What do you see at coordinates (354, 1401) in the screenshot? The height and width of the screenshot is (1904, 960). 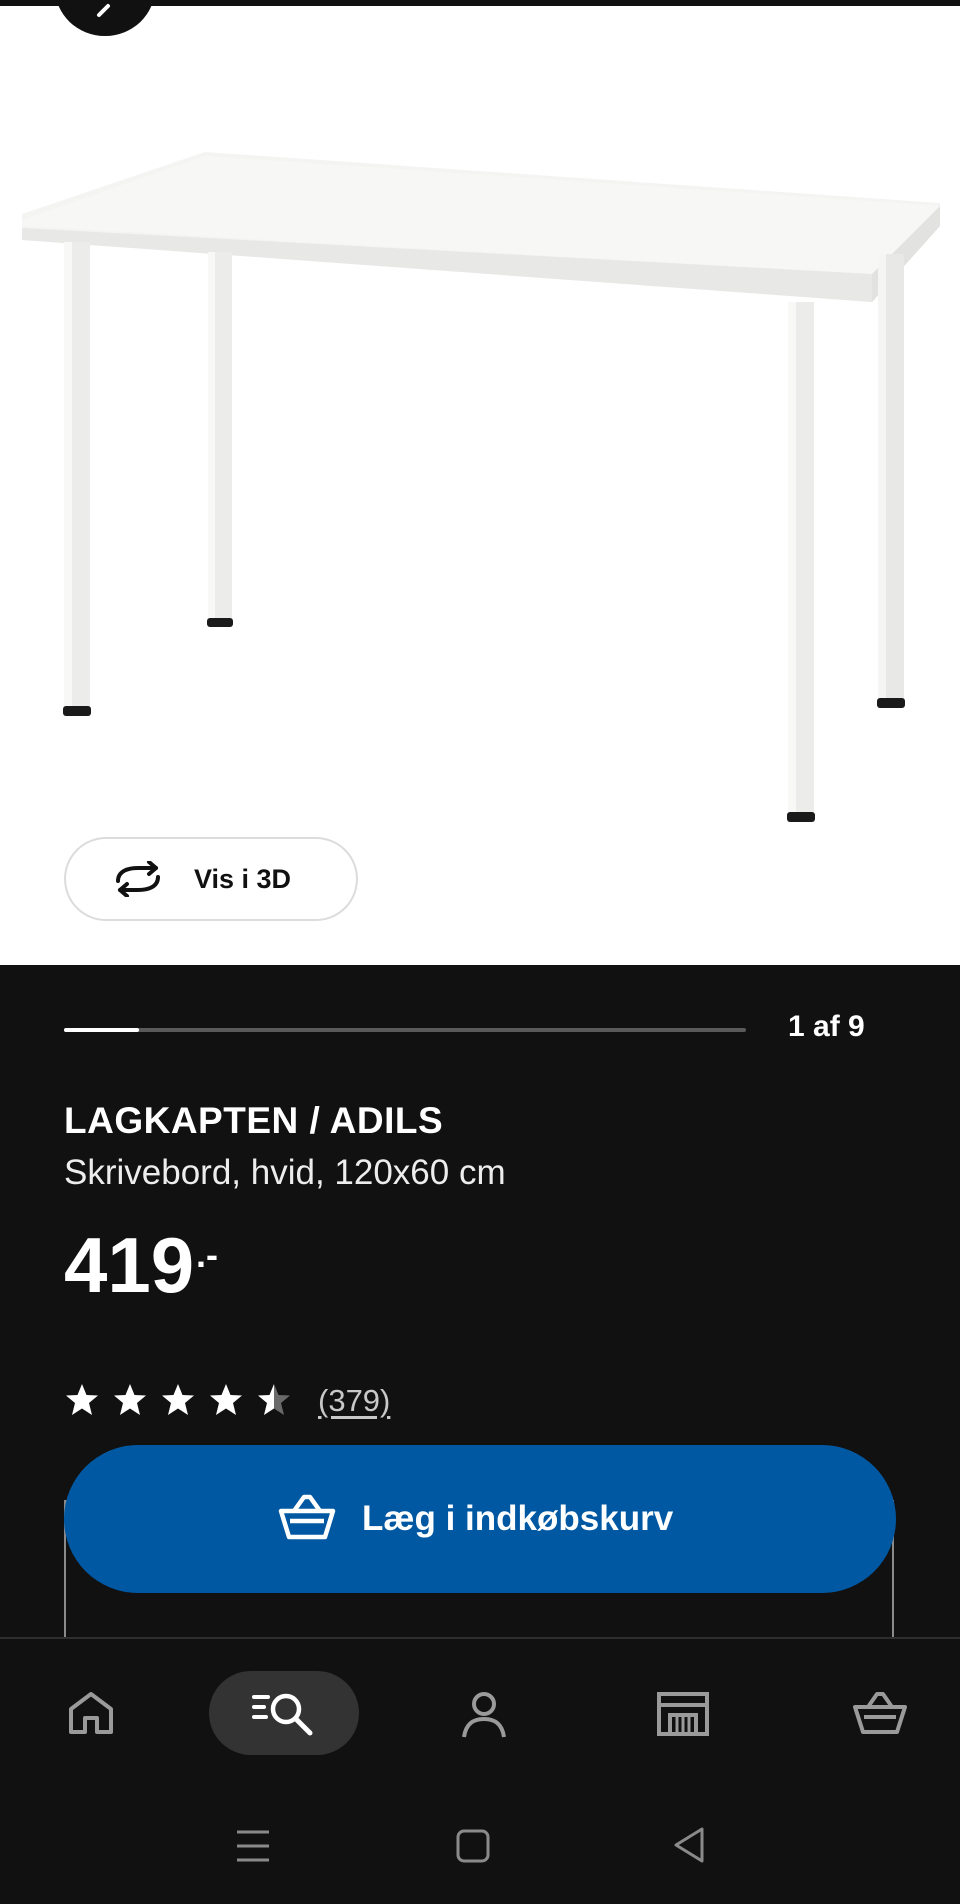 I see `review-count-link: (379)` at bounding box center [354, 1401].